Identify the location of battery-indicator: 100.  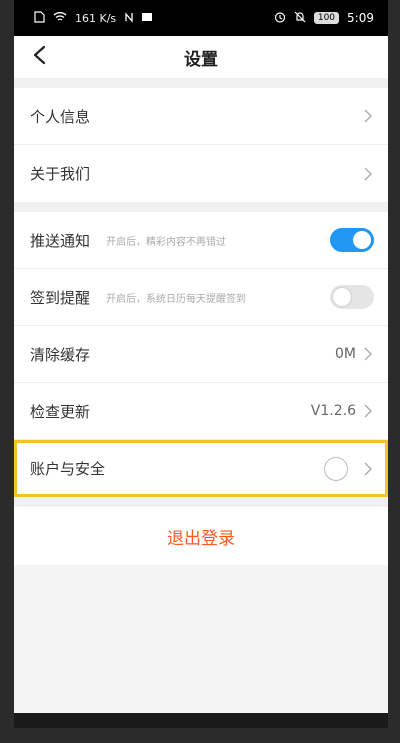
(326, 18).